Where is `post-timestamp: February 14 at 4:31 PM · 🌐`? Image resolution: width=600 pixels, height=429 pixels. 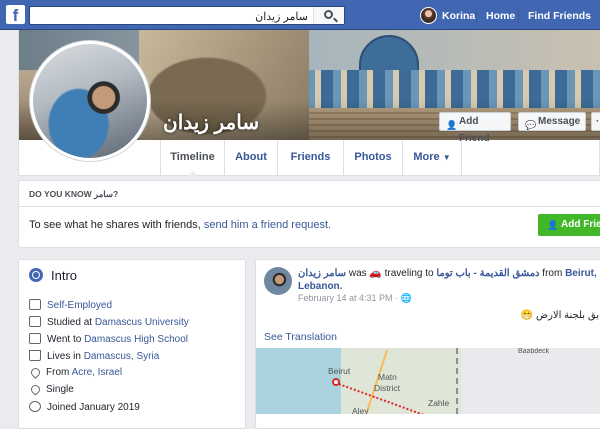
post-timestamp: February 14 at 4:31 PM · 🌐 is located at coordinates (355, 298).